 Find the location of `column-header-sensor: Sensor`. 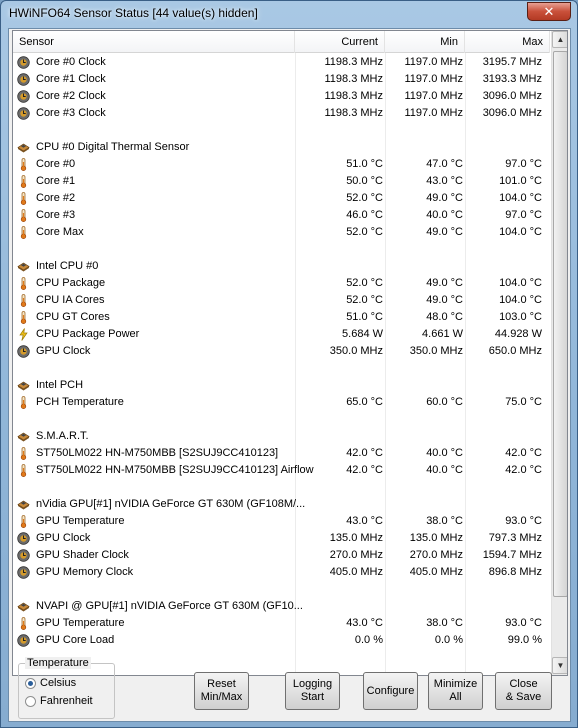

column-header-sensor: Sensor is located at coordinates (154, 42).